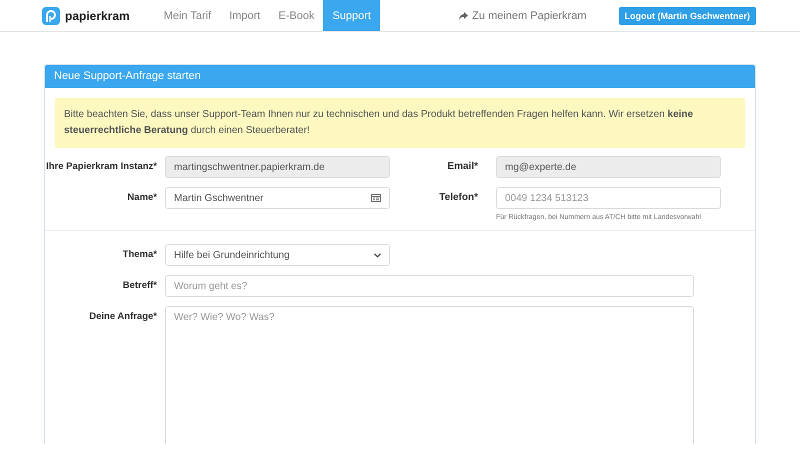  I want to click on nav-tab: Support, so click(351, 15).